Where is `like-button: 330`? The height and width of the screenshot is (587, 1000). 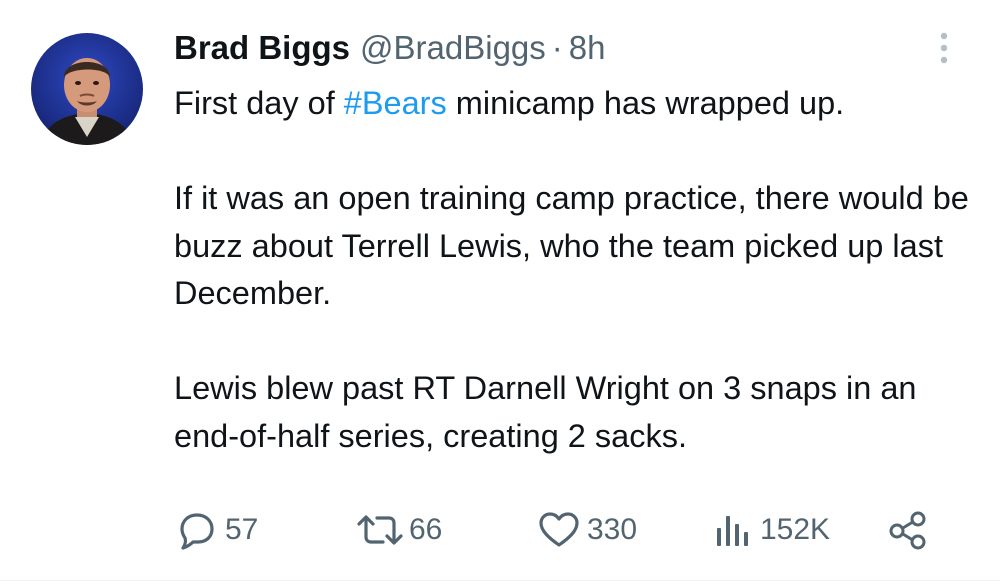
like-button: 330 is located at coordinates (587, 530).